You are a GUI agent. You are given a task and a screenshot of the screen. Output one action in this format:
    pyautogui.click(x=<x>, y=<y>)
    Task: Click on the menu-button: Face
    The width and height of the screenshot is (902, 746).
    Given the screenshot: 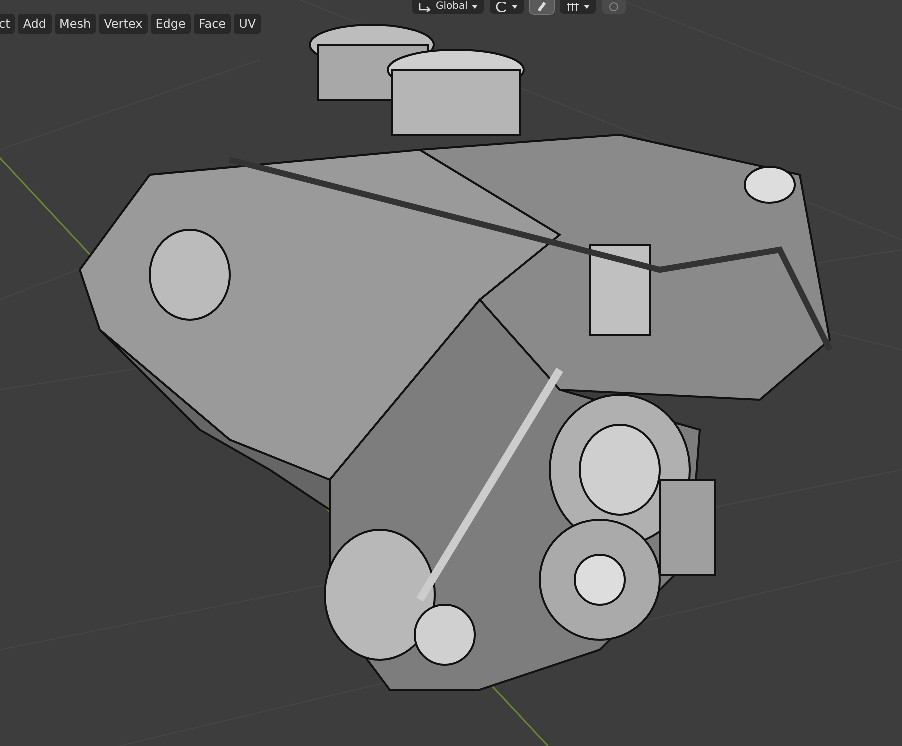 What is the action you would take?
    pyautogui.click(x=213, y=24)
    